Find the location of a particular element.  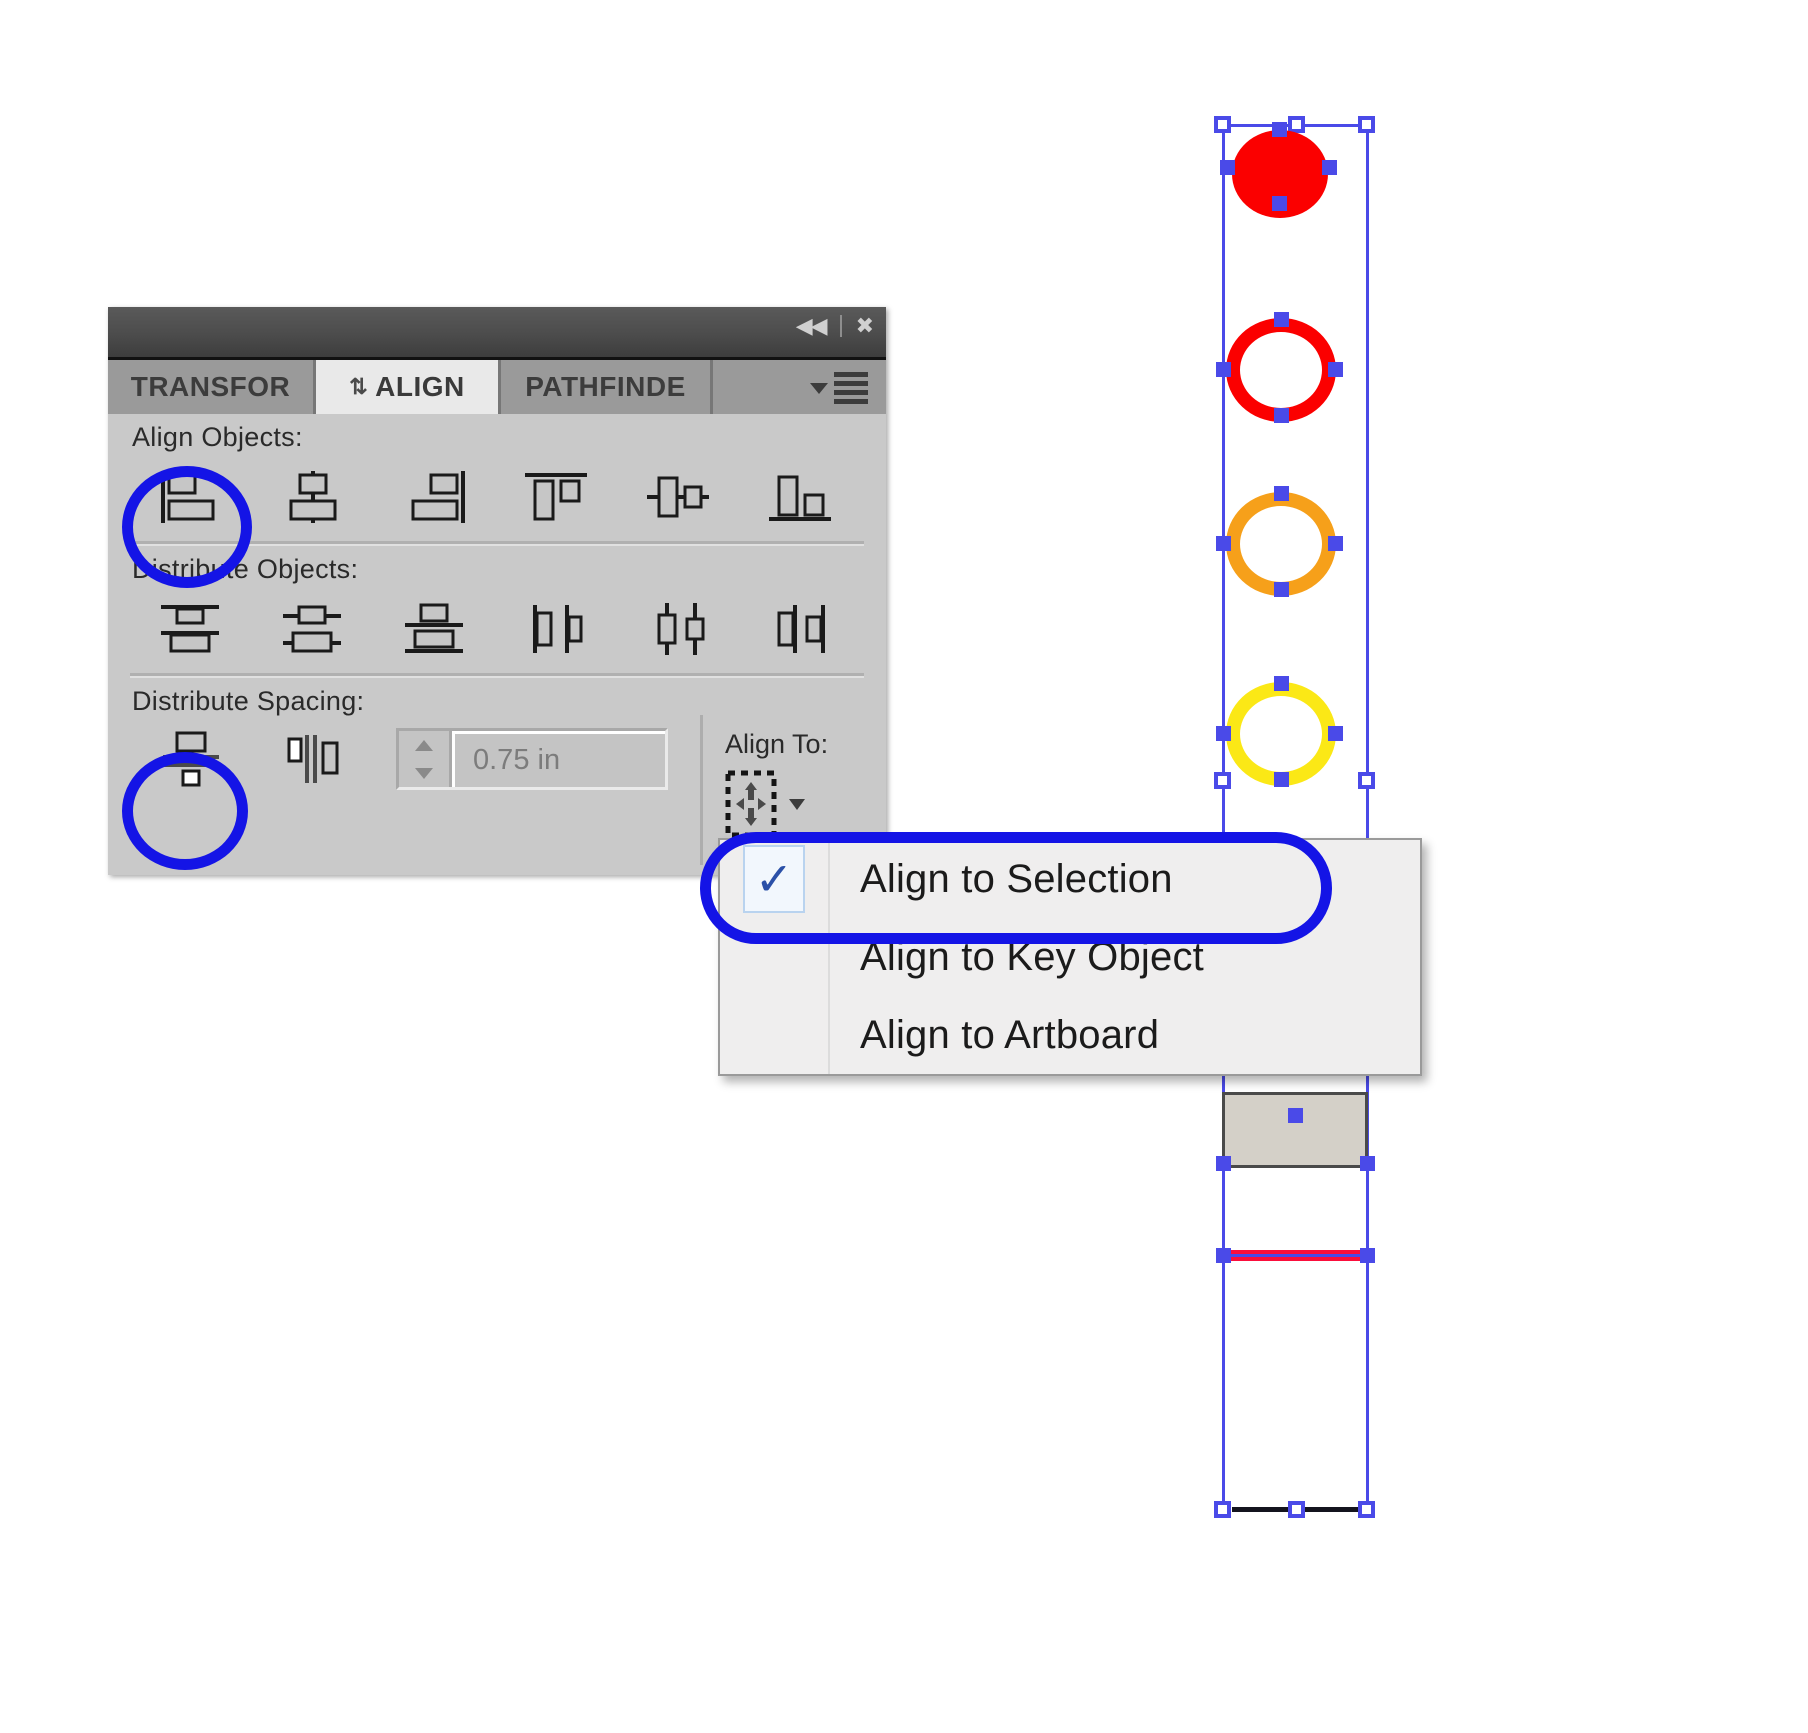

distribute-spacing-input: 0.75 in is located at coordinates (532, 759).